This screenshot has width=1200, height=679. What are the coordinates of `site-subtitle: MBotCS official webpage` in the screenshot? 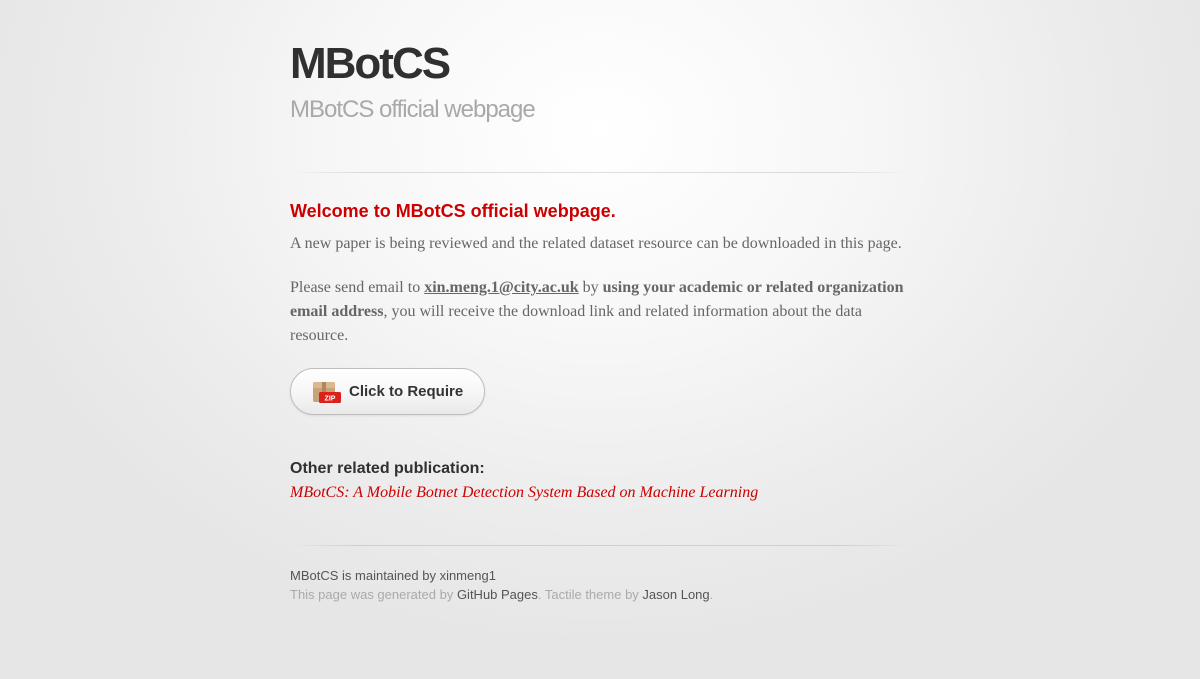 It's located at (413, 109).